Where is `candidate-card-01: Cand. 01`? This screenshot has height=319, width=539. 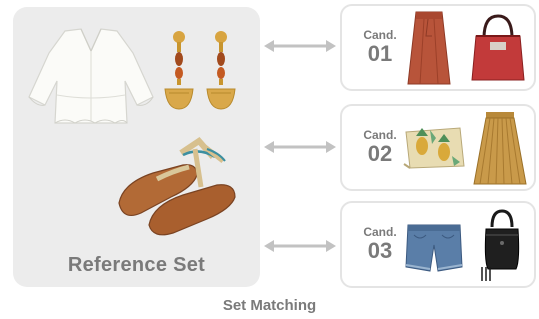
candidate-card-01: Cand. 01 is located at coordinates (438, 47).